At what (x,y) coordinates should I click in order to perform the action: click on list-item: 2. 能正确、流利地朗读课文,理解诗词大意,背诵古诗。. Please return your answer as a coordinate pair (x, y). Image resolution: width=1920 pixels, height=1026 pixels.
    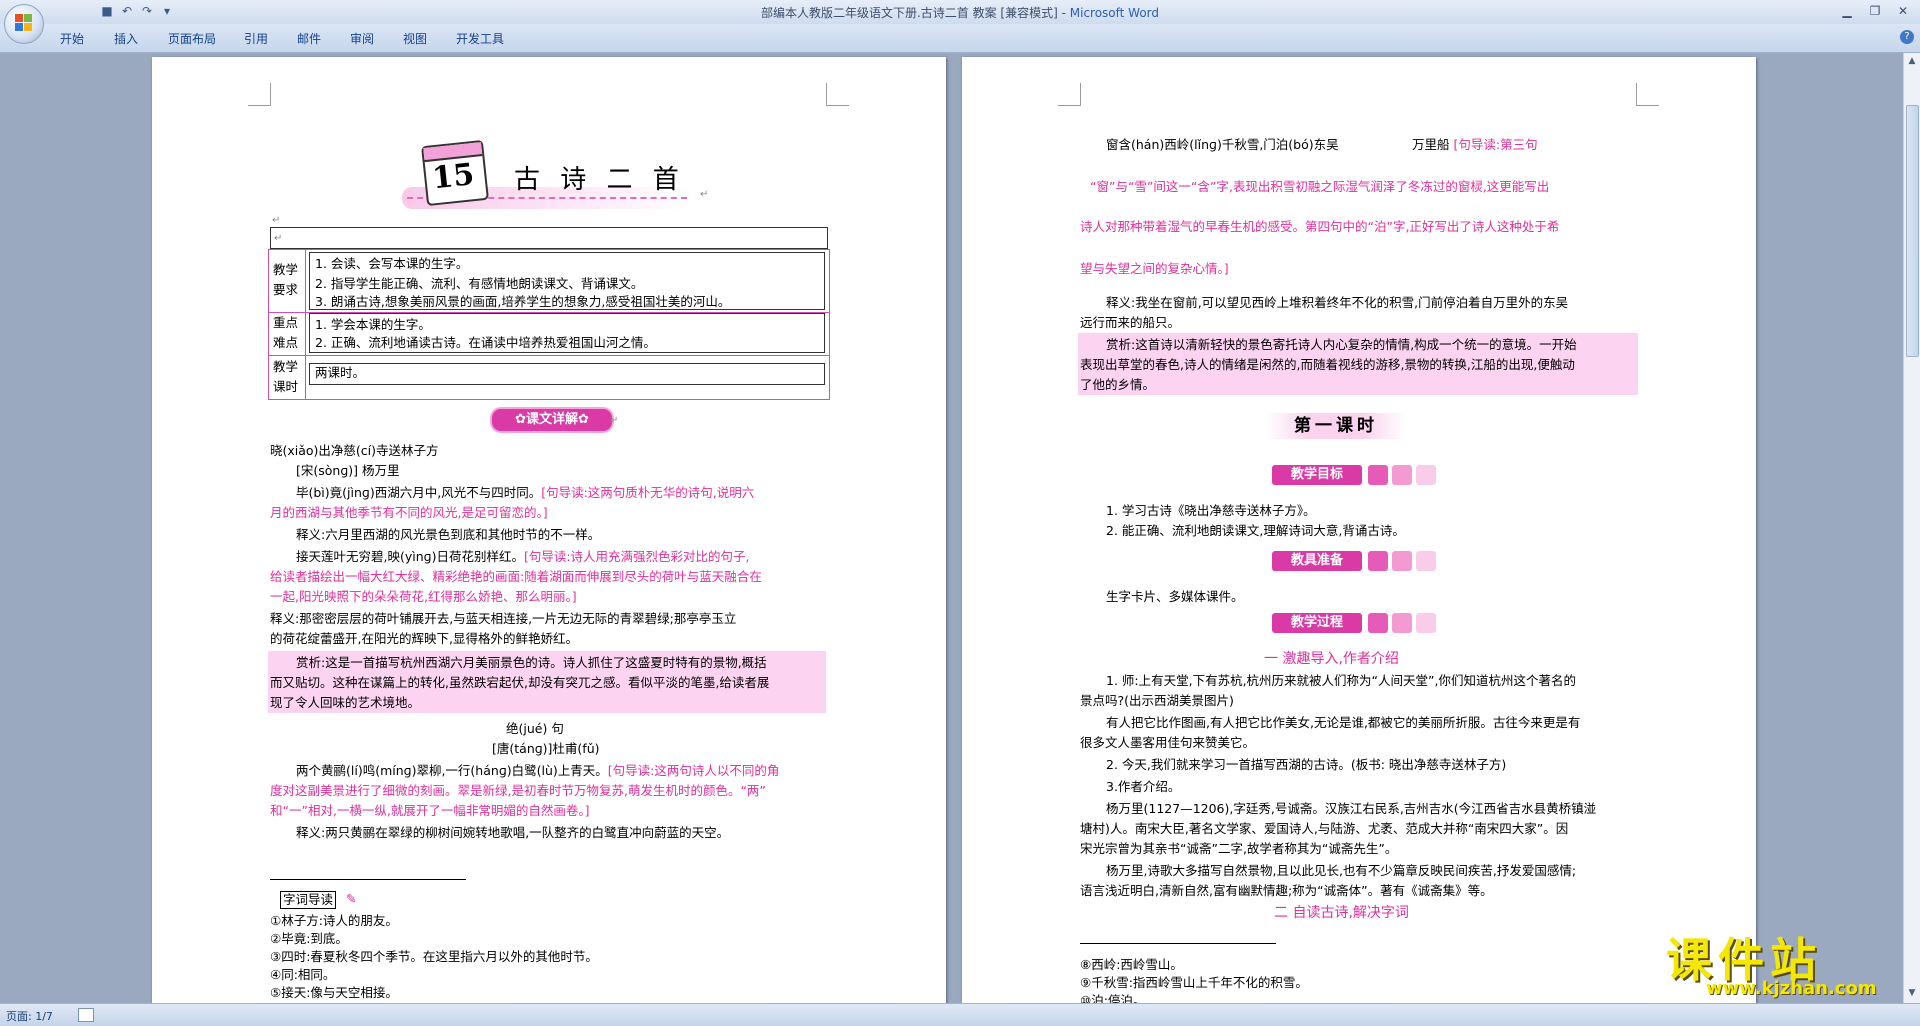
    Looking at the image, I should click on (1255, 530).